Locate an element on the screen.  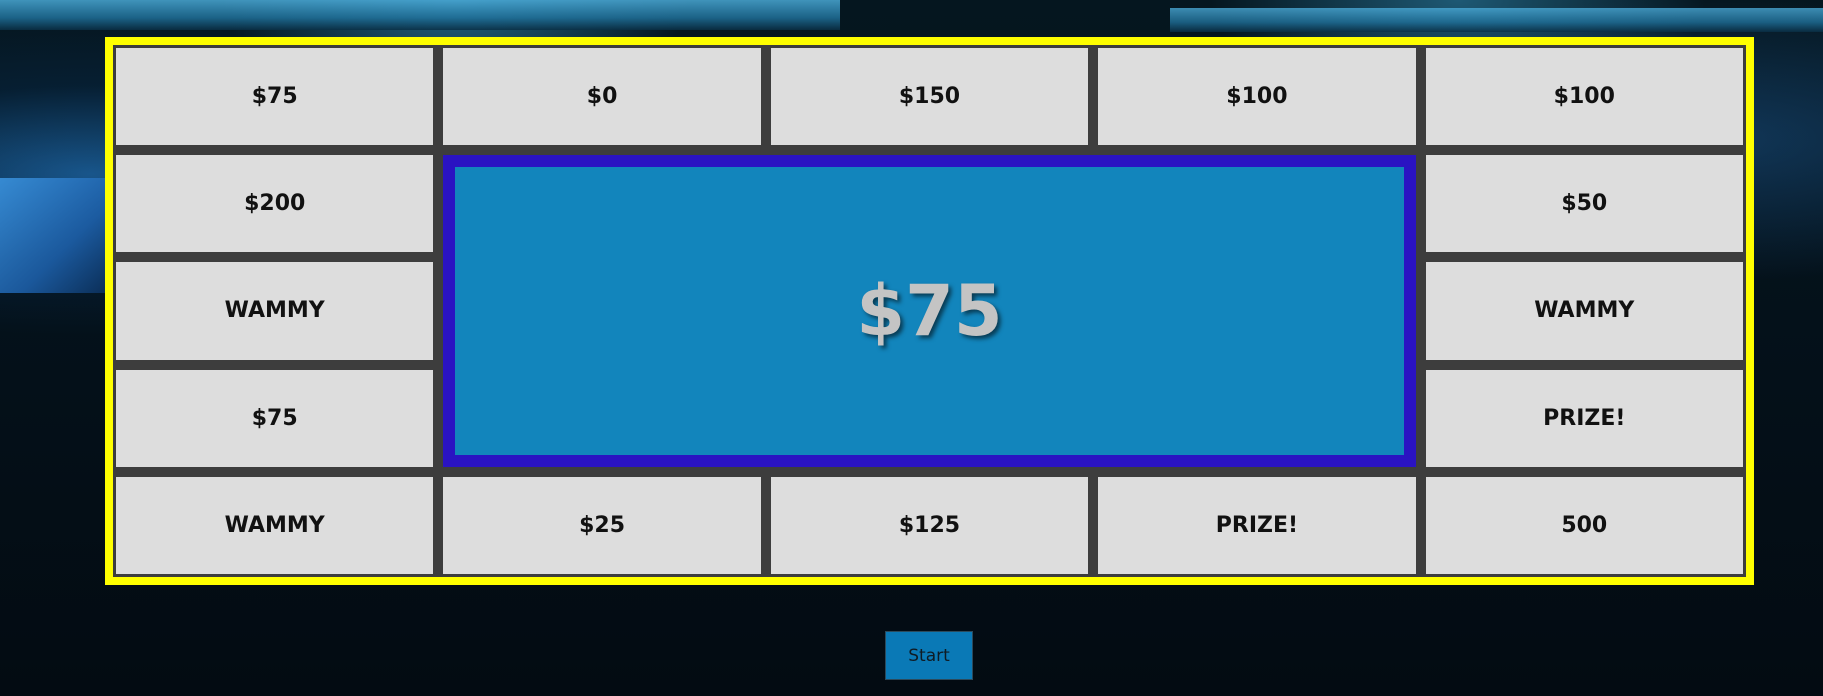
background-stage-screen is located at coordinates (55, 235).